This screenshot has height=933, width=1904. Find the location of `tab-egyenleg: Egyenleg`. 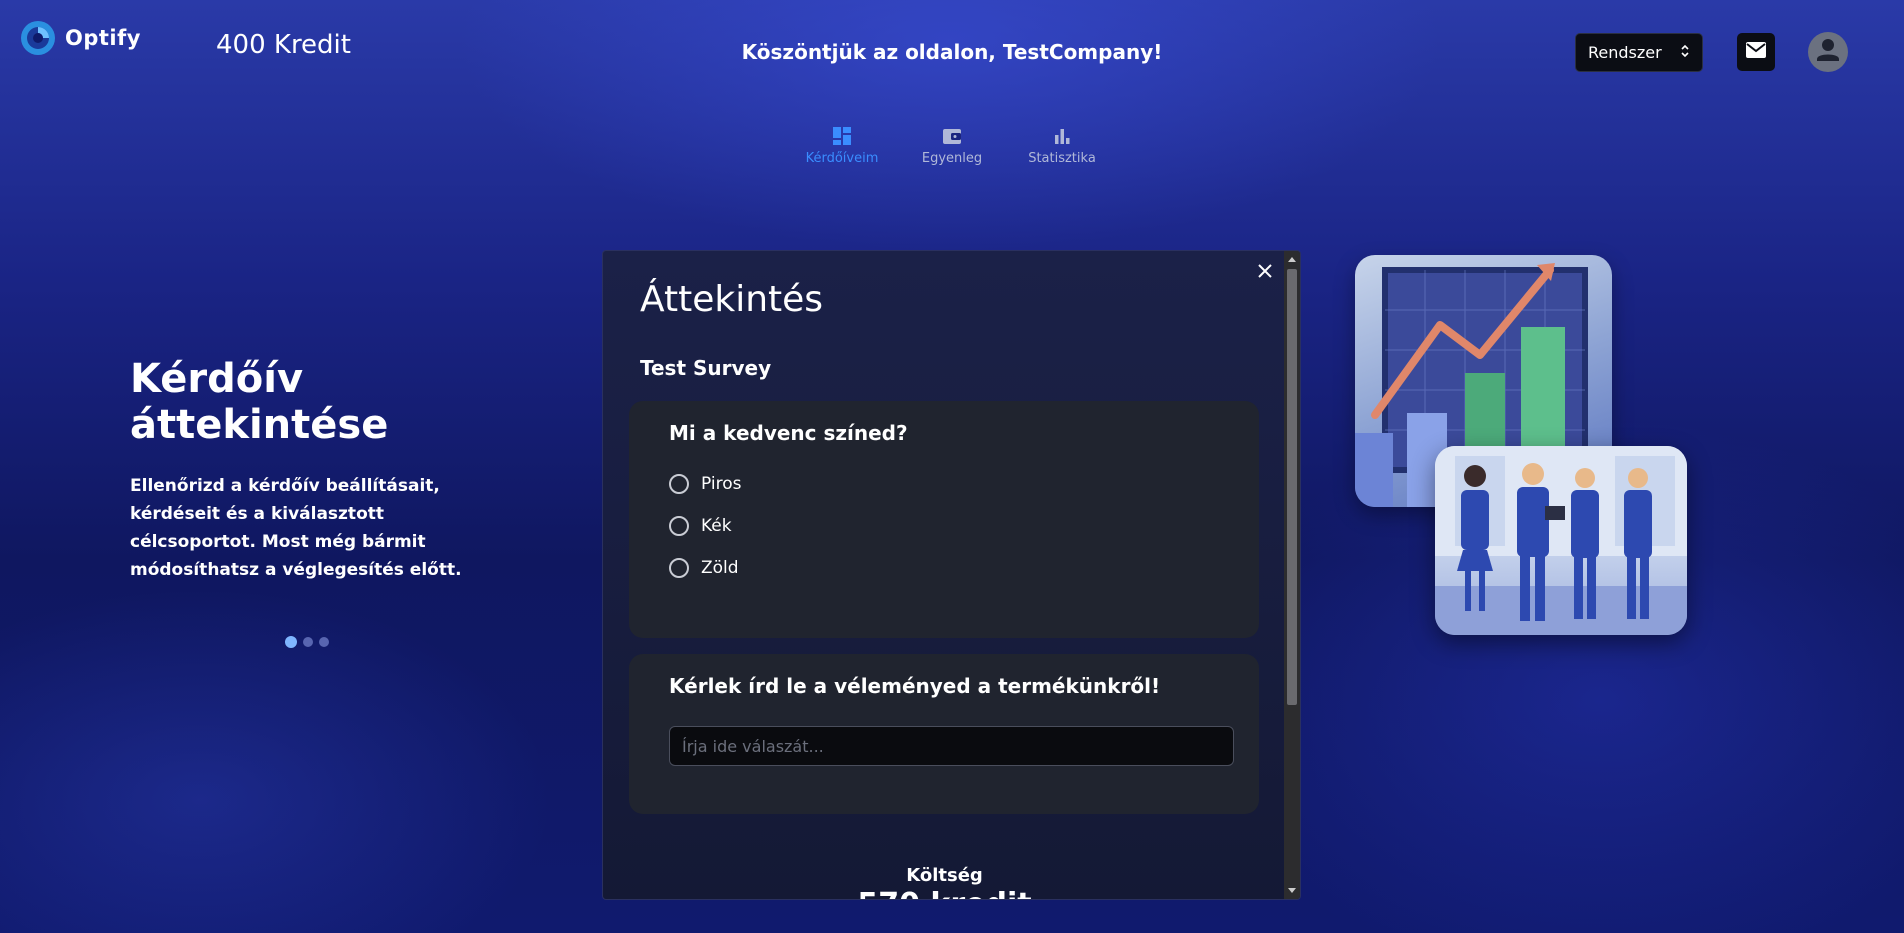

tab-egyenleg: Egyenleg is located at coordinates (952, 145).